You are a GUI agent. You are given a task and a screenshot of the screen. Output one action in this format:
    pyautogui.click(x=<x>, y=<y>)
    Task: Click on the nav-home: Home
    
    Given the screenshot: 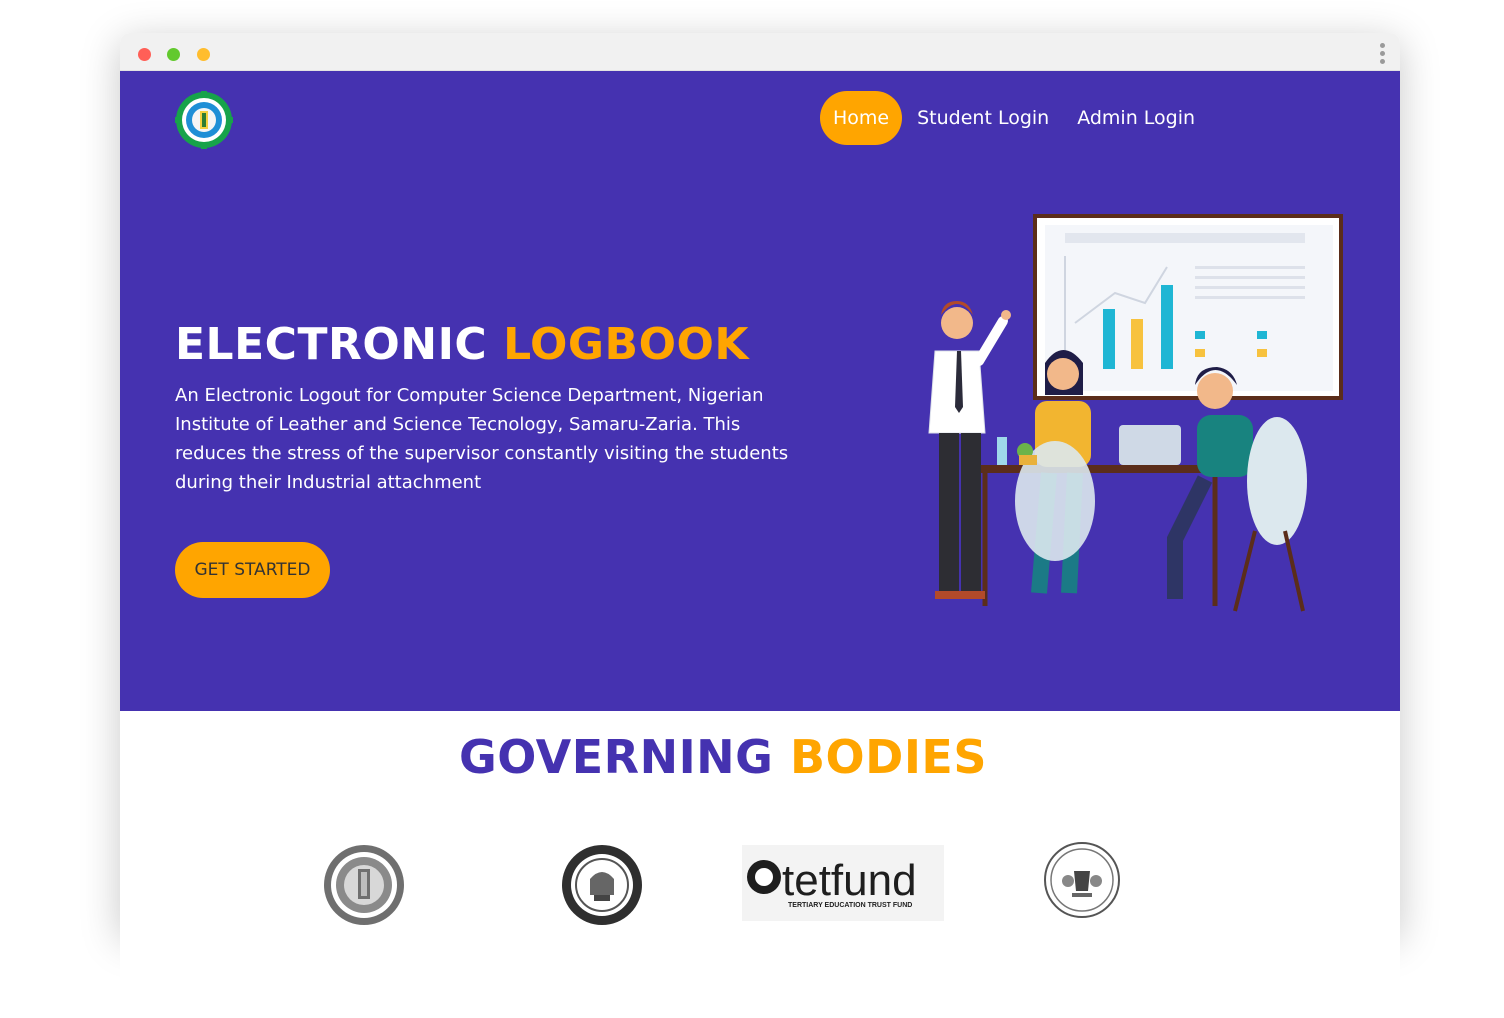 What is the action you would take?
    pyautogui.click(x=861, y=118)
    